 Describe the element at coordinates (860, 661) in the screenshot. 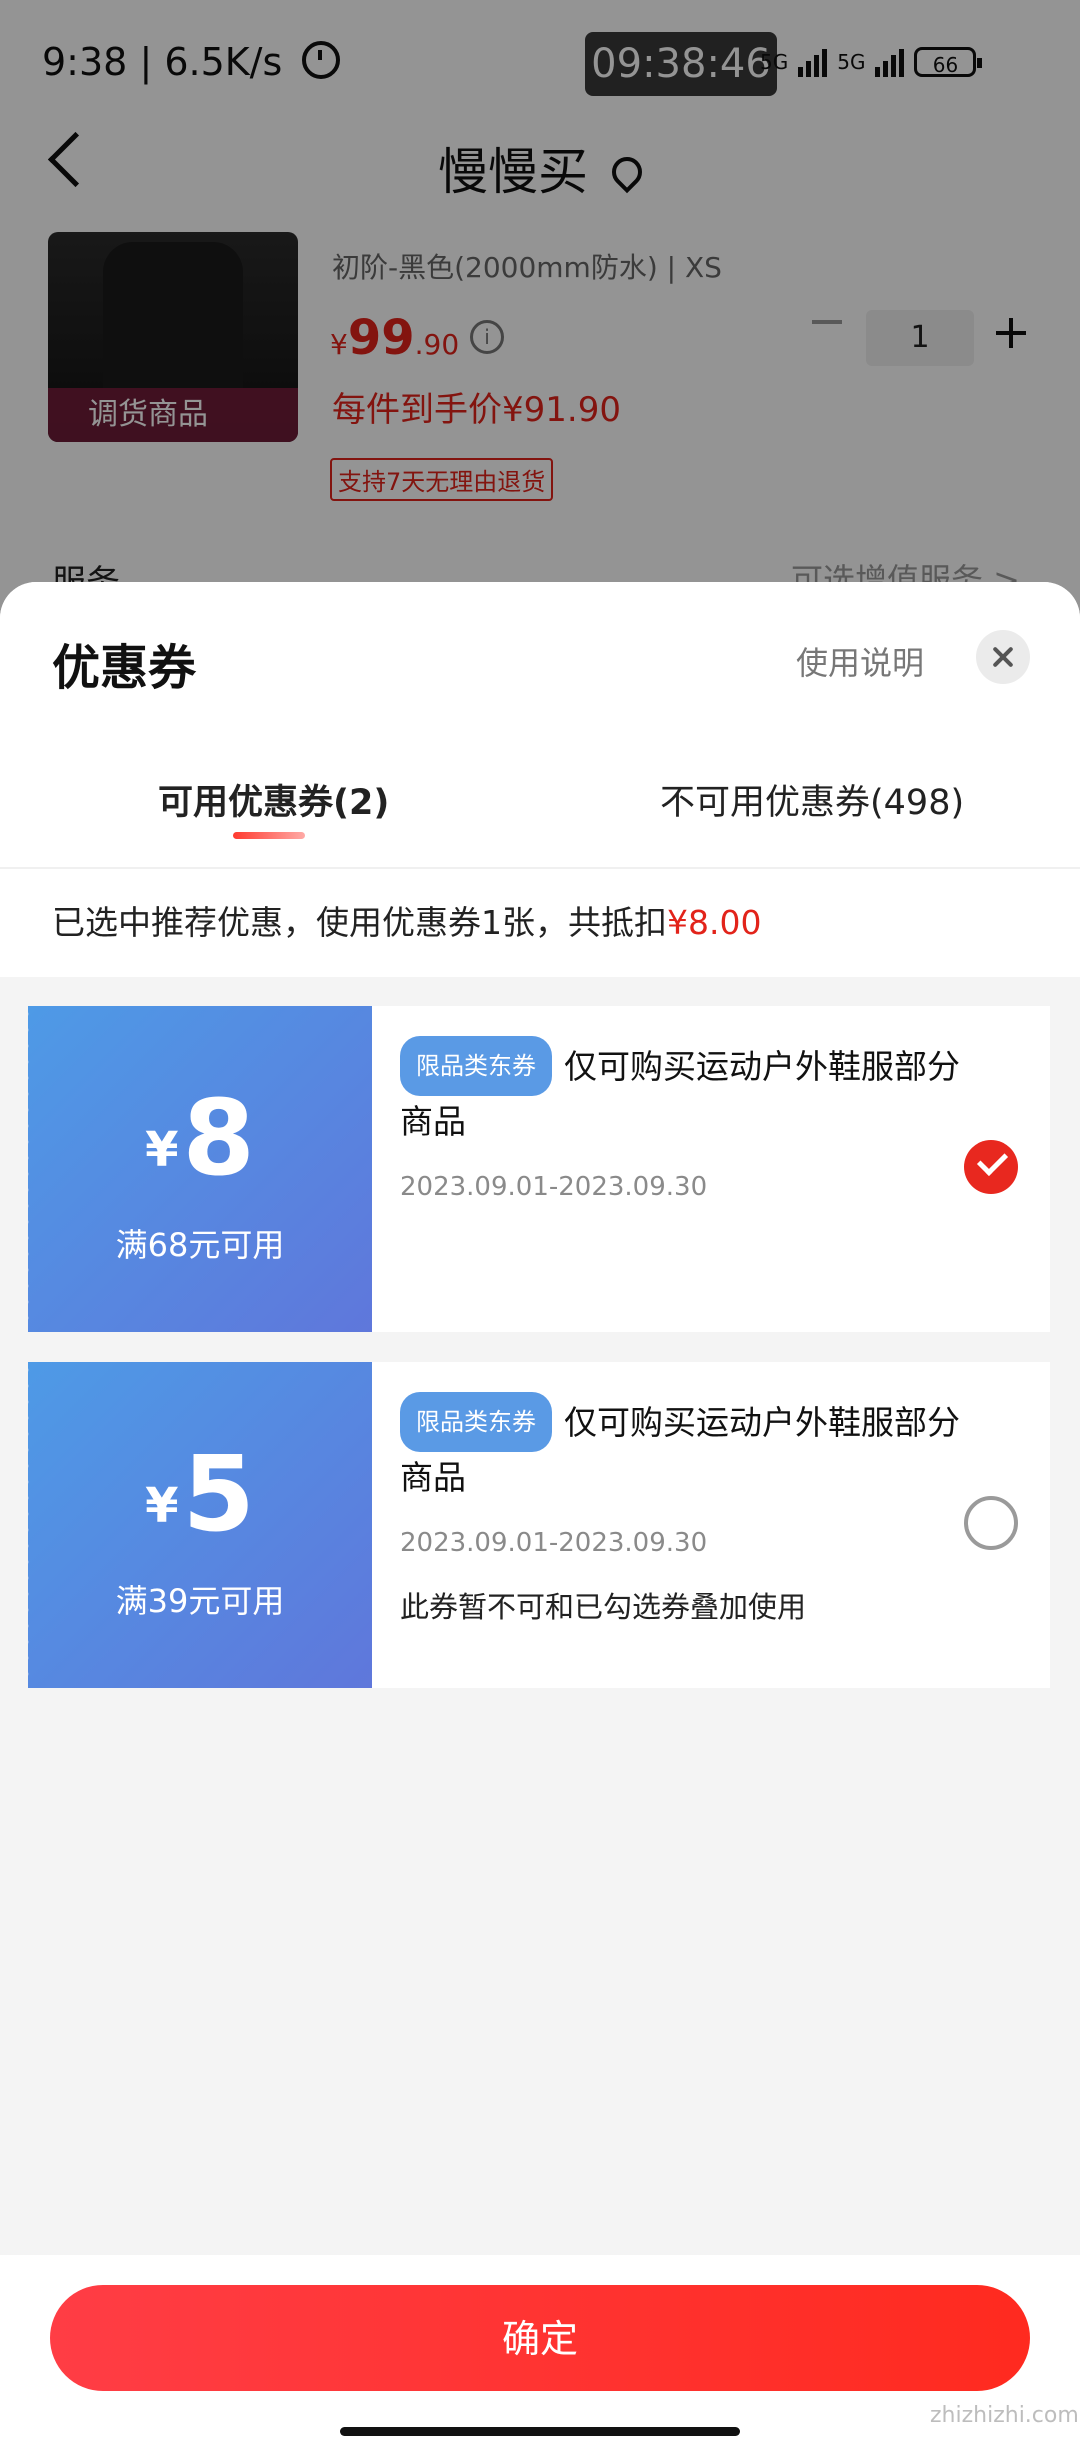

I see `usage-note-link: 使用说明` at that location.